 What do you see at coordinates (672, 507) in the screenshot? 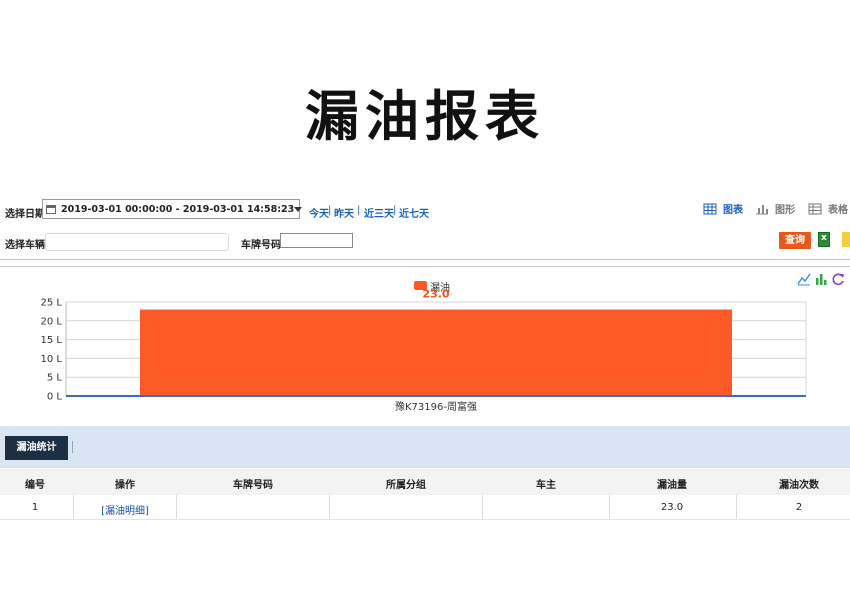
I see `cell-amount: 23.0` at bounding box center [672, 507].